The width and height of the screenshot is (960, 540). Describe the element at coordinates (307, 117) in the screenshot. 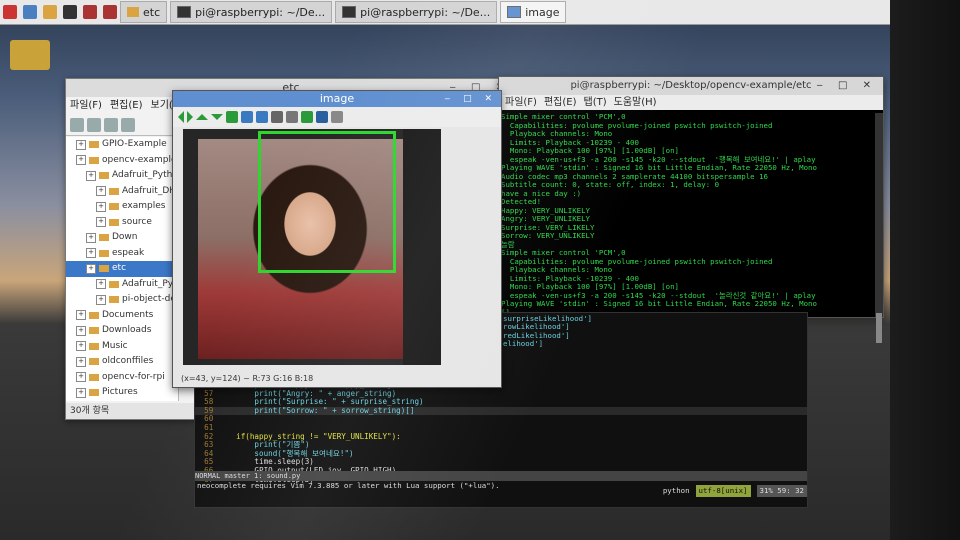

I see `properties-icon` at that location.